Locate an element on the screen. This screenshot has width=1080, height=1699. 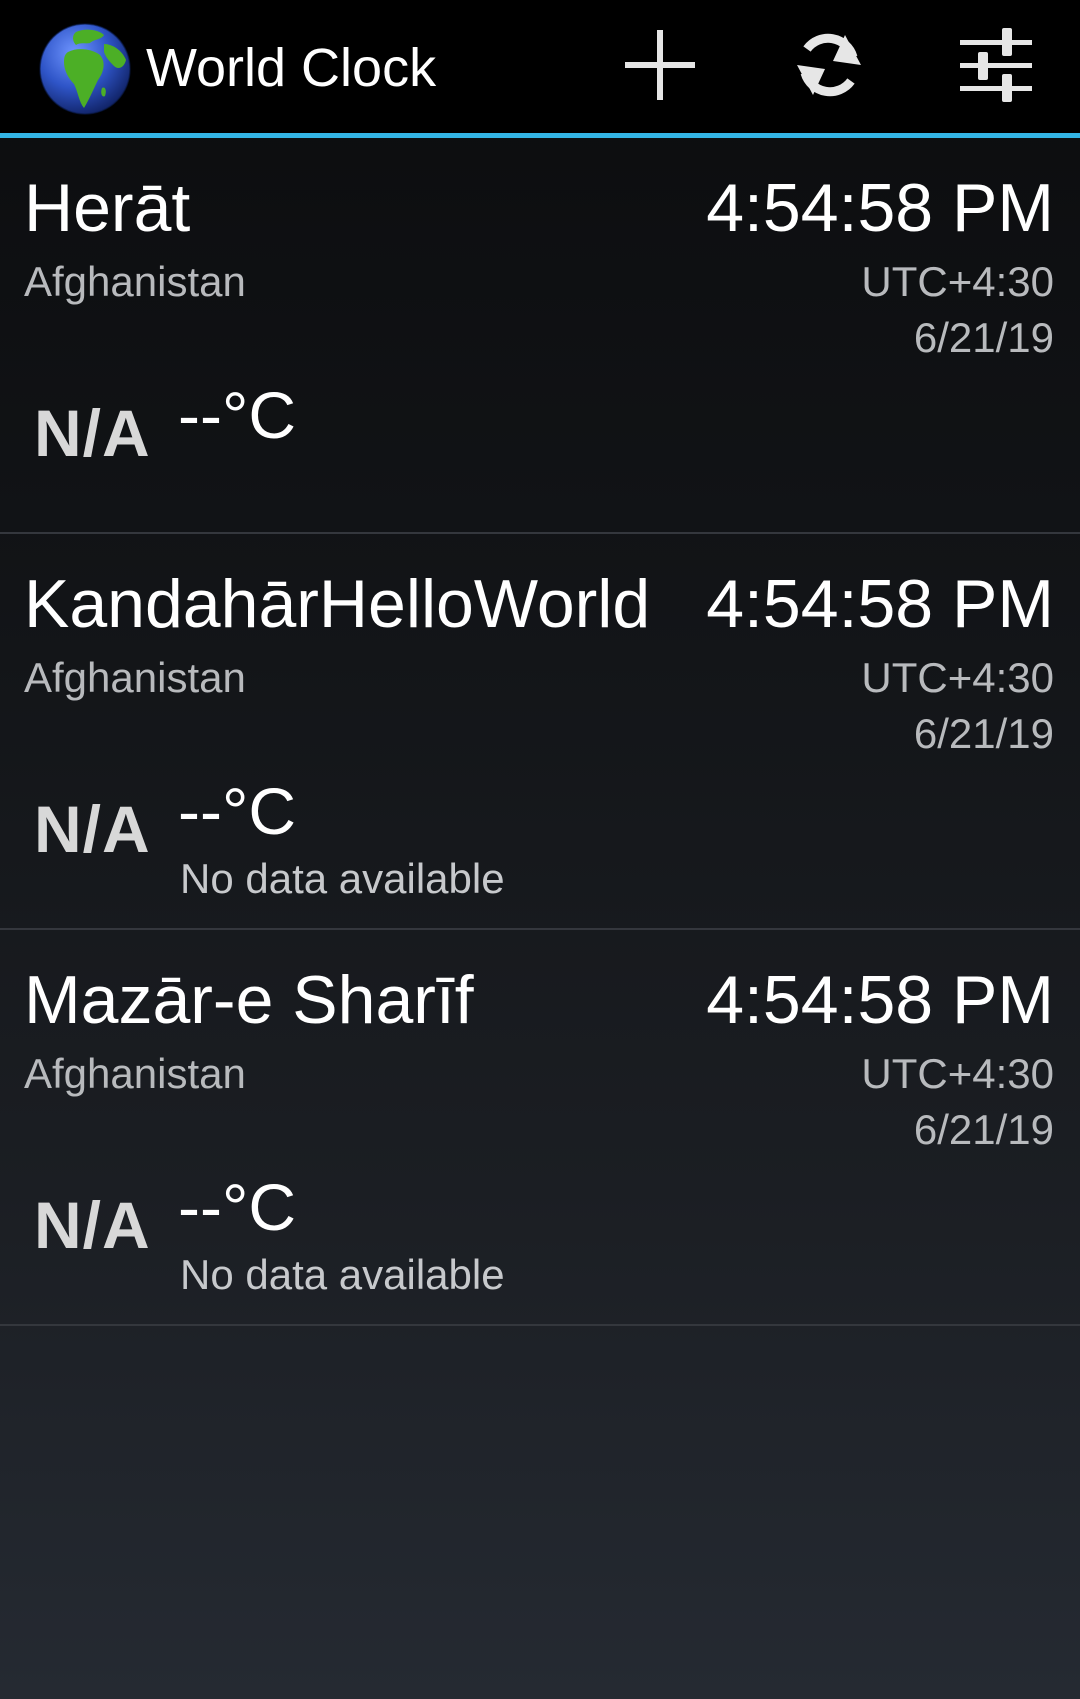
city-name: Mazār-e Sharīf is located at coordinates (249, 1000).